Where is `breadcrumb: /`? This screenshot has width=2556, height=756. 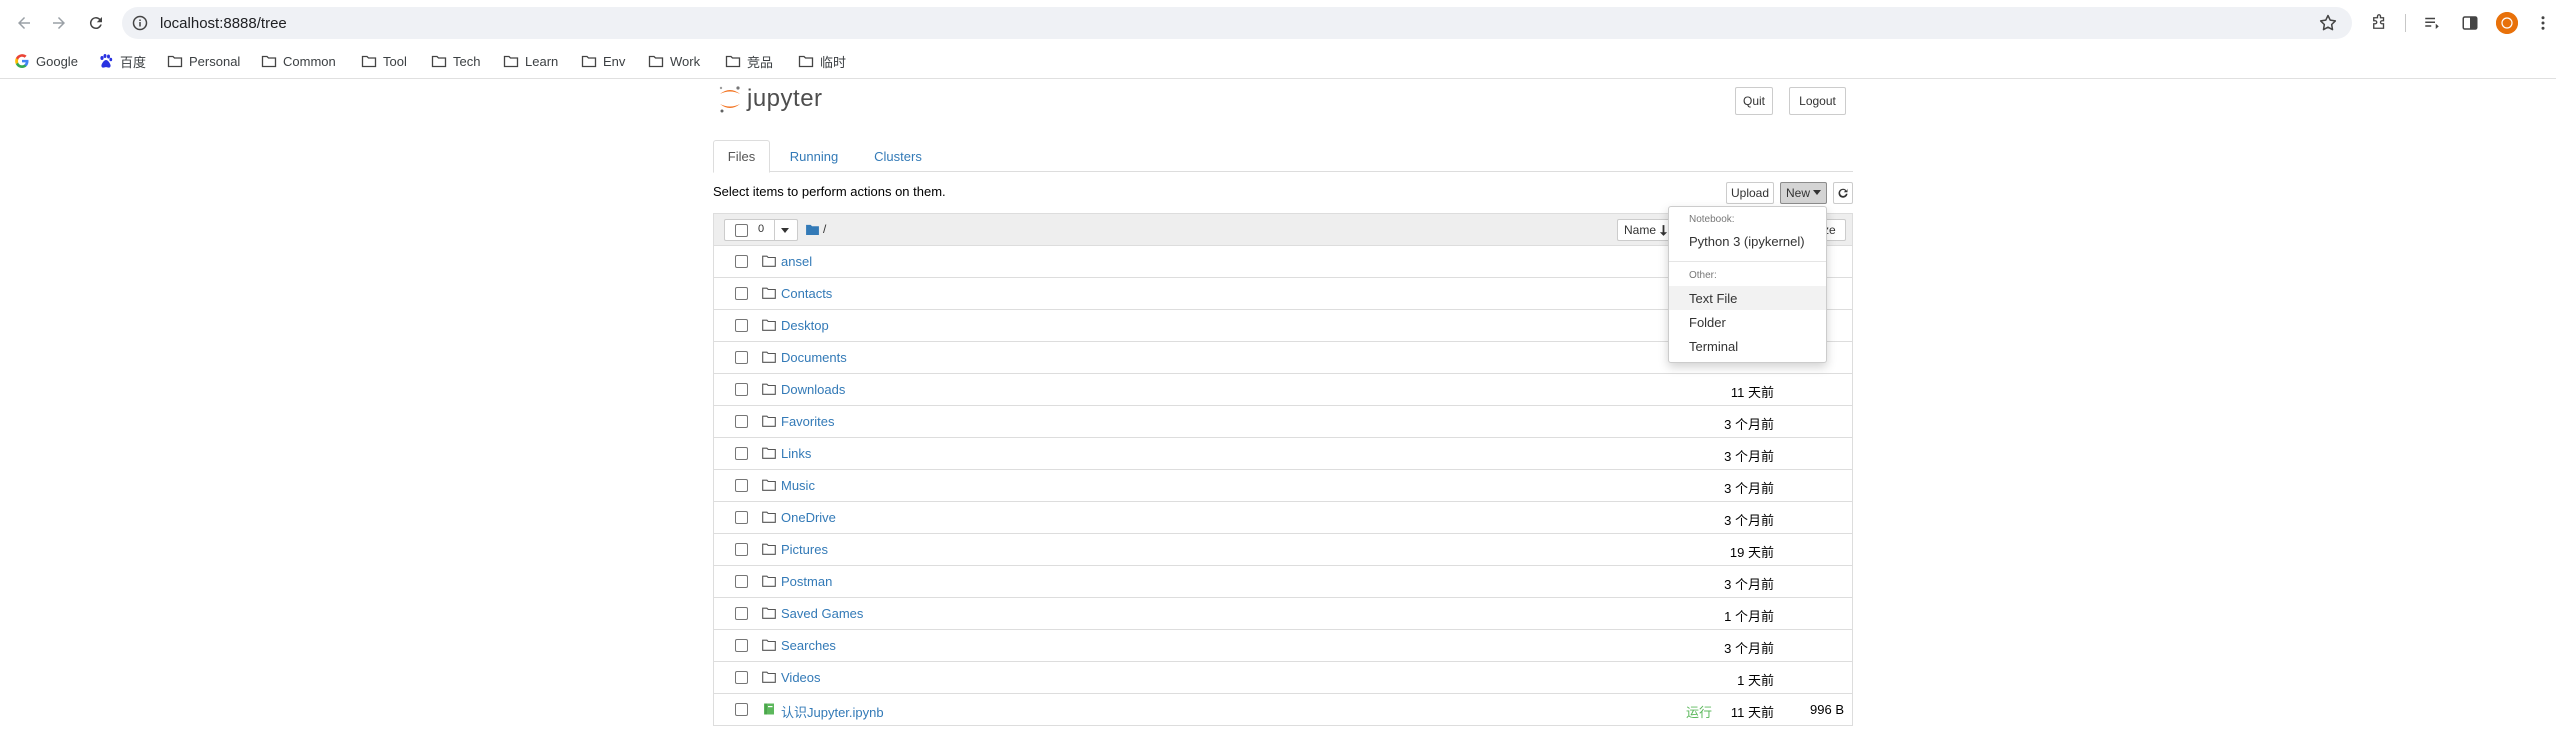 breadcrumb: / is located at coordinates (816, 229).